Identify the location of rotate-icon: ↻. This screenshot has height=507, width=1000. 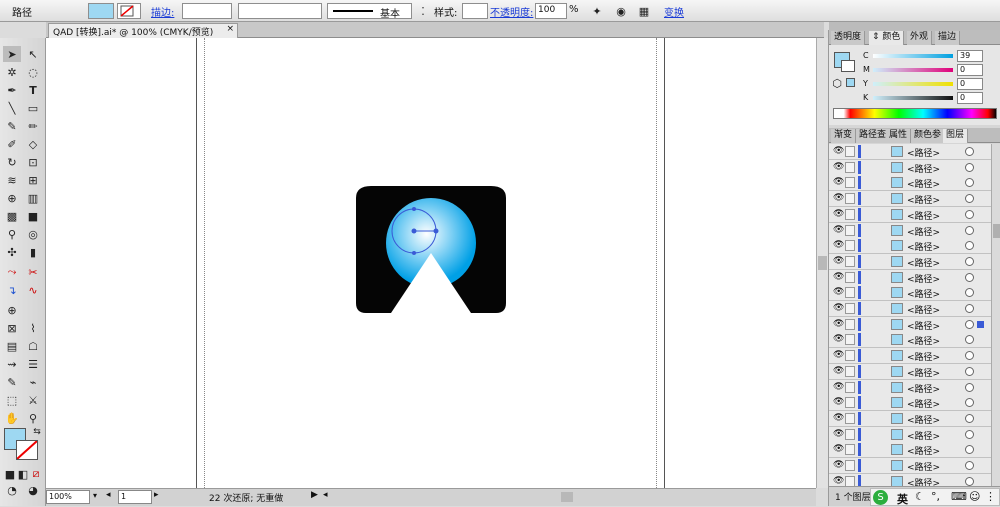
(12, 162).